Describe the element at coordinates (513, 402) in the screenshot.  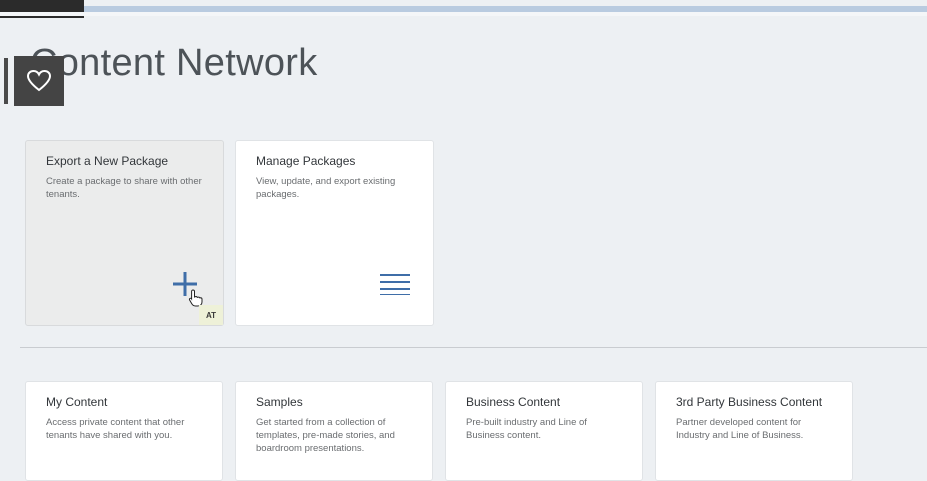
I see `tile-title: Business Content` at that location.